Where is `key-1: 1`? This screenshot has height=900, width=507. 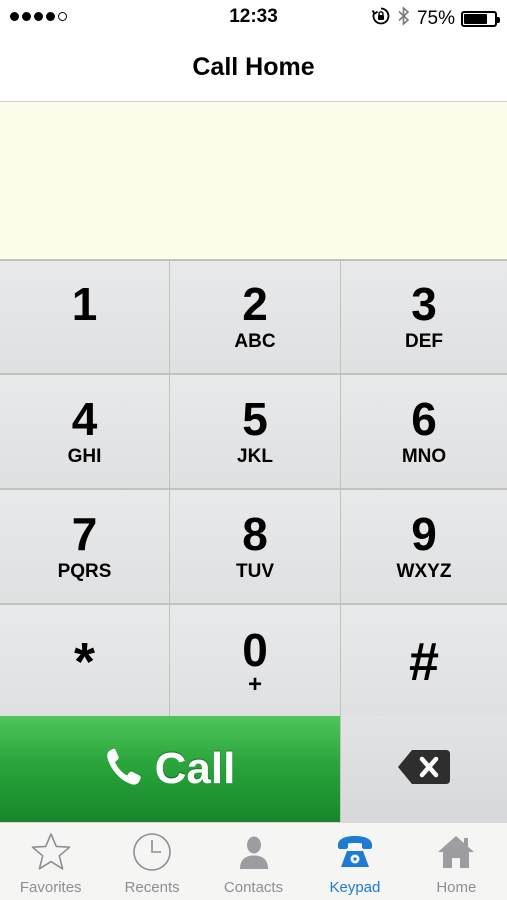 key-1: 1 is located at coordinates (84, 317).